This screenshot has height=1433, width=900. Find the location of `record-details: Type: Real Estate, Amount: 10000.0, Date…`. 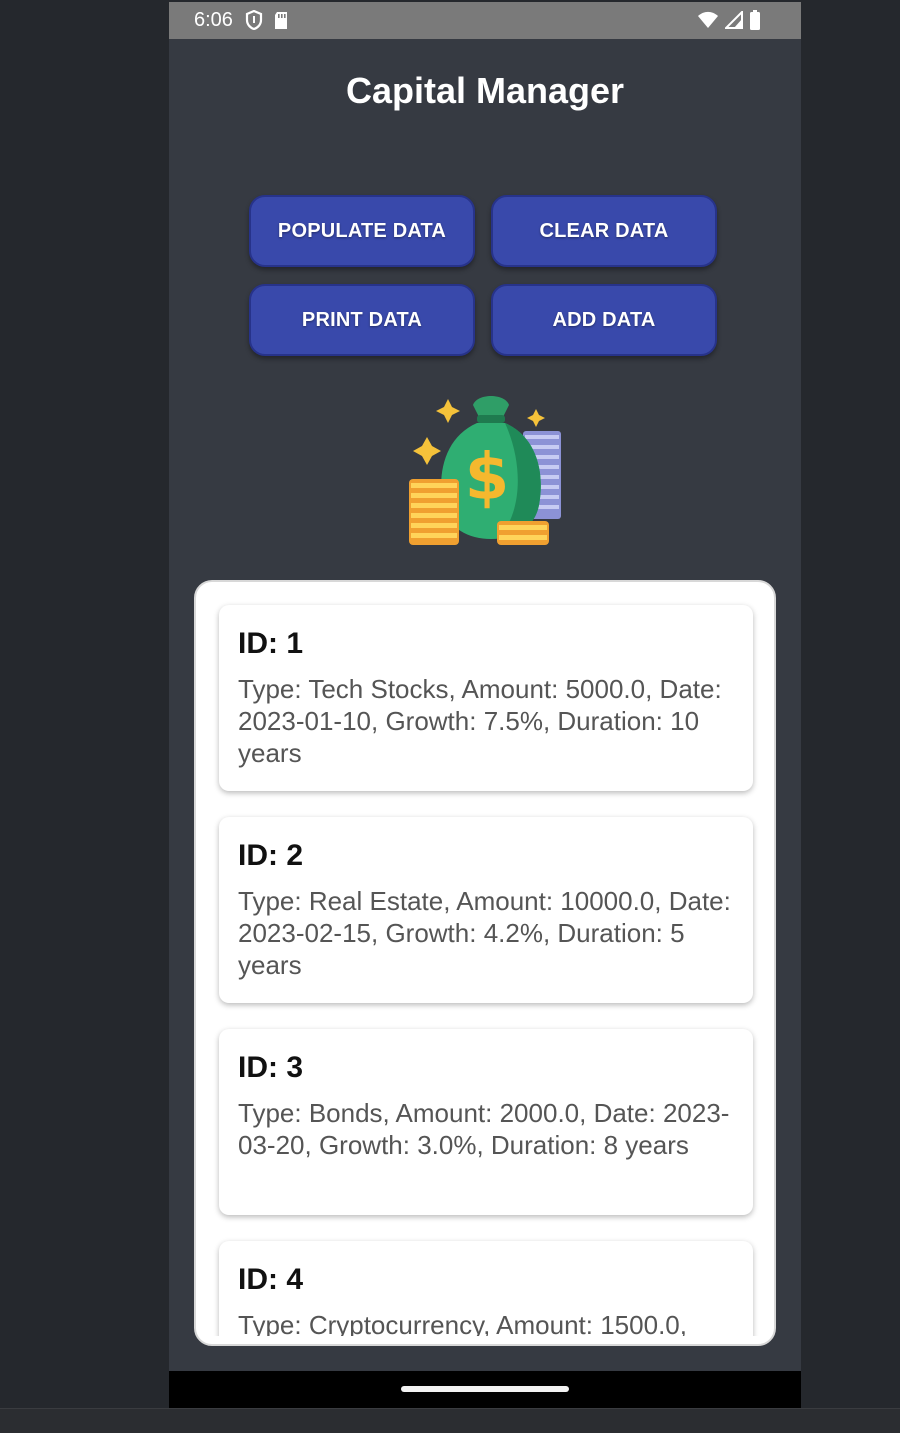

record-details: Type: Real Estate, Amount: 10000.0, Date… is located at coordinates (484, 933).